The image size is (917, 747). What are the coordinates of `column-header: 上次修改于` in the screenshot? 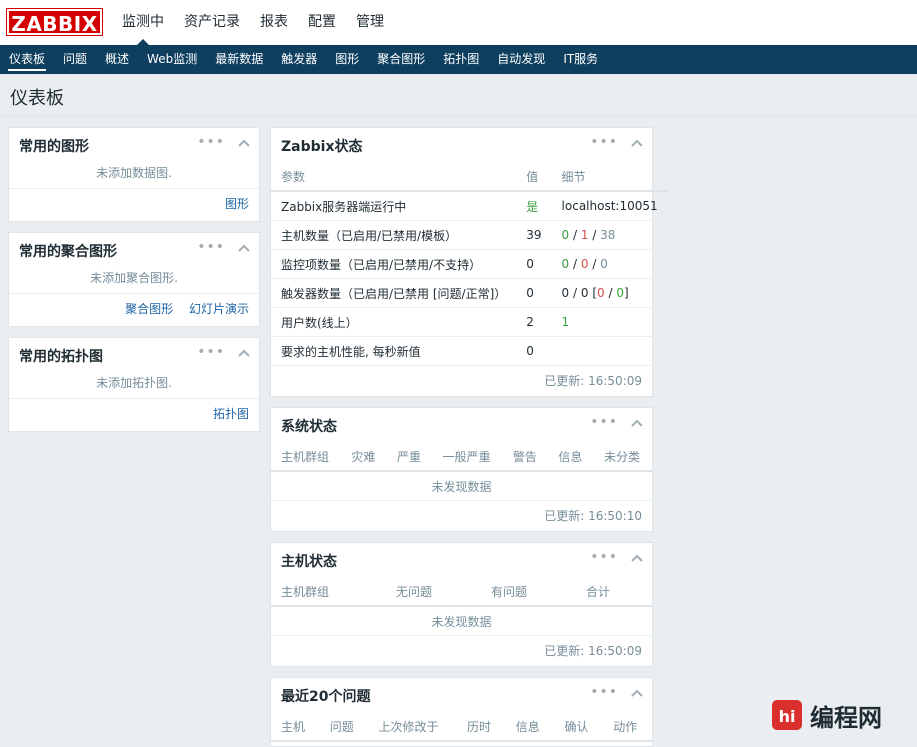 It's located at (413, 727).